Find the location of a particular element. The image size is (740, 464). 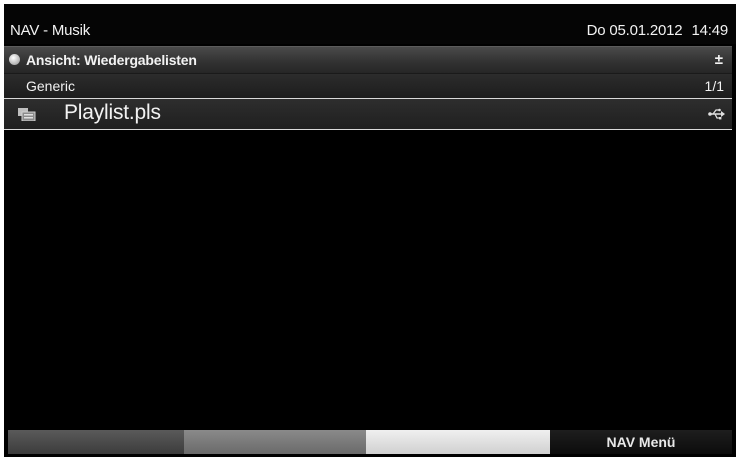

green-key-button is located at coordinates (275, 442).